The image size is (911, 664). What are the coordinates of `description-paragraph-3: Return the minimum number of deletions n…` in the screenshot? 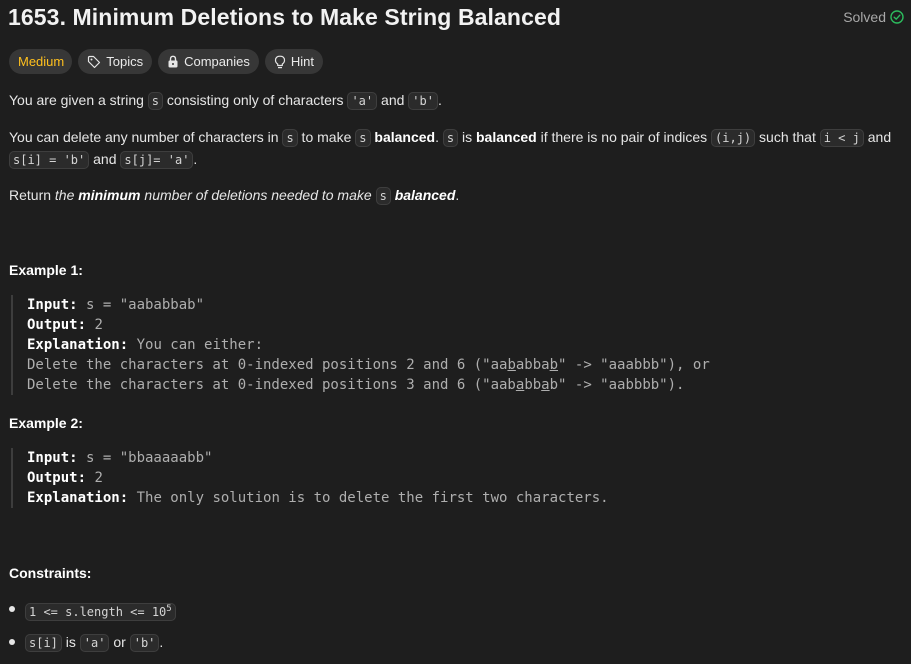 It's located at (234, 196).